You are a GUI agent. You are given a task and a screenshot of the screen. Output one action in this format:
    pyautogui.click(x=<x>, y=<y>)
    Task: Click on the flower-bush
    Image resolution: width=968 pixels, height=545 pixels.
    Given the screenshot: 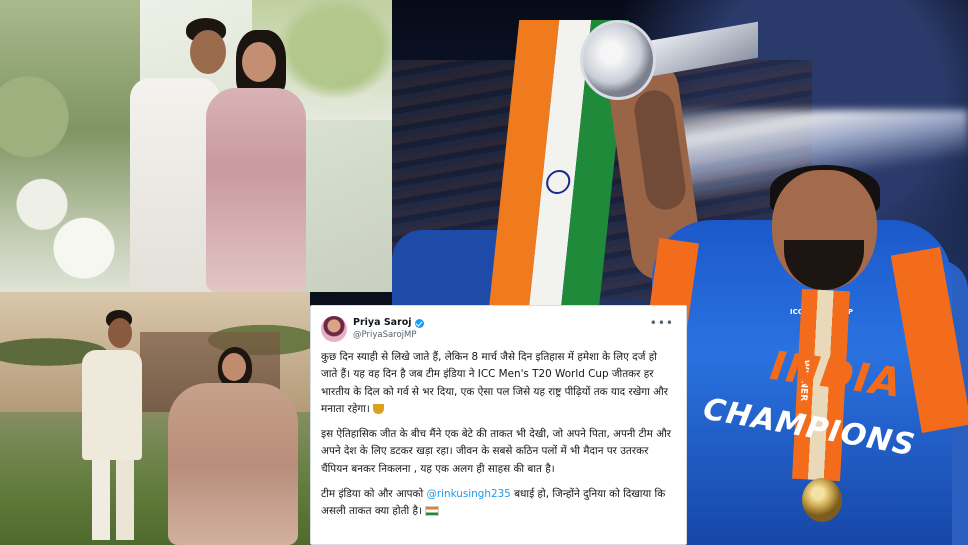 What is the action you would take?
    pyautogui.click(x=70, y=146)
    